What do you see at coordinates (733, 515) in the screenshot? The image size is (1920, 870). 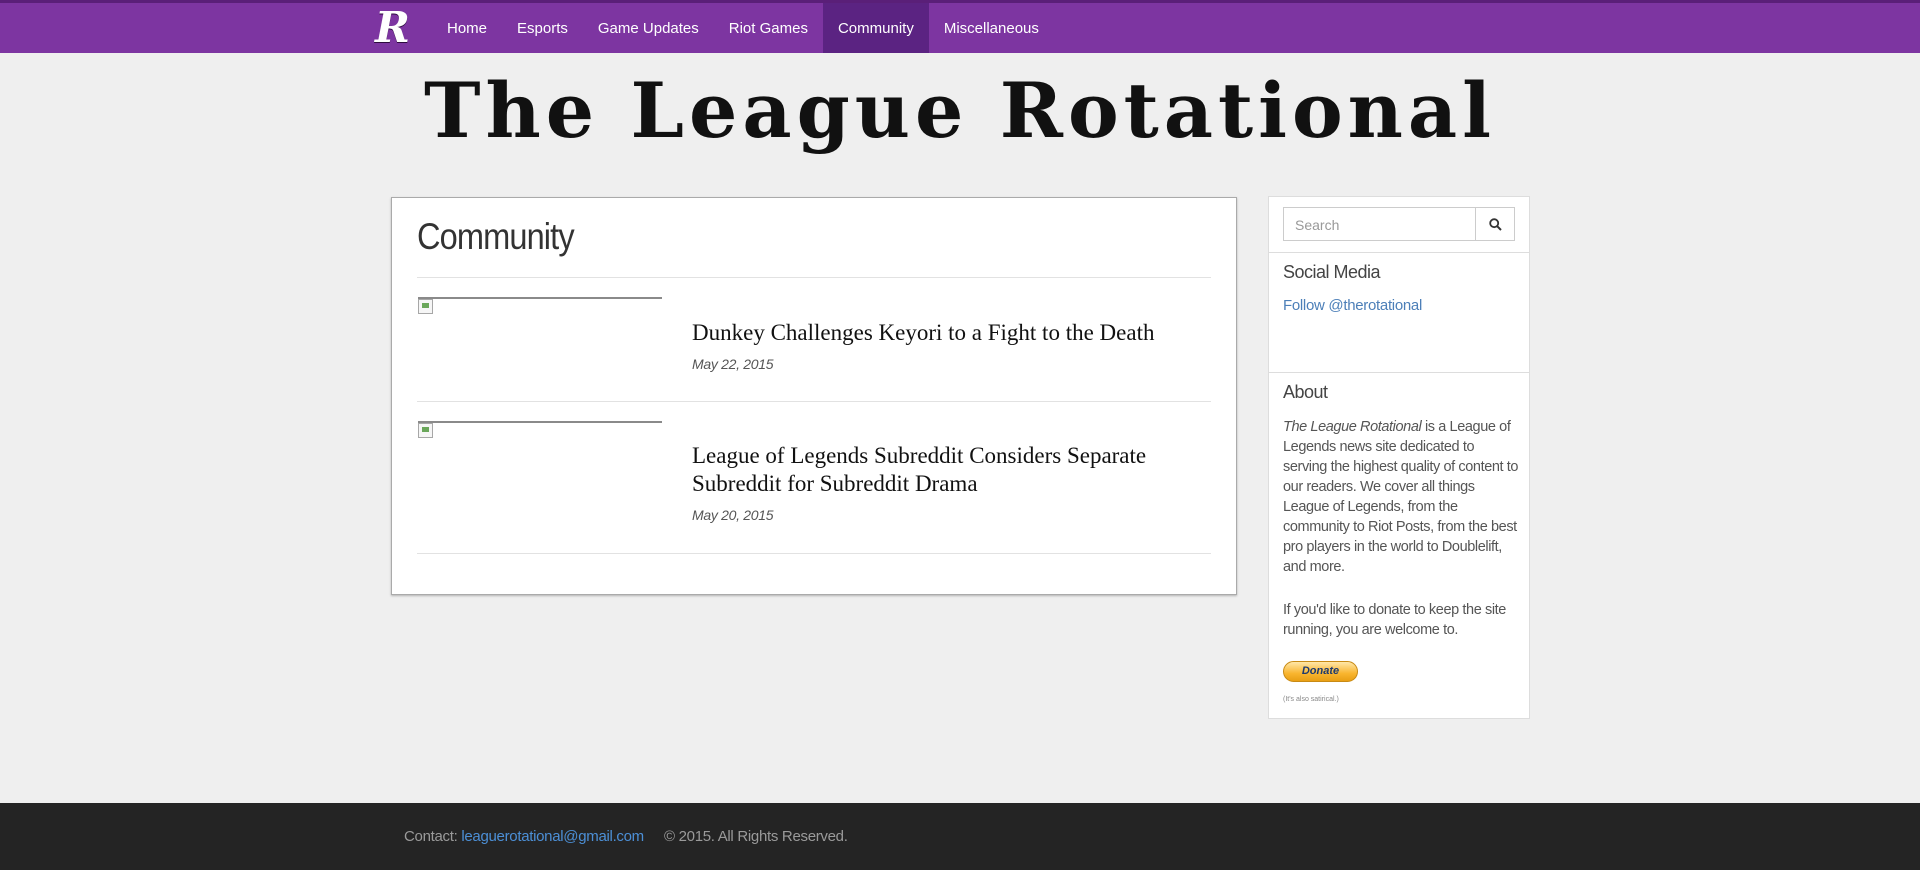 I see `article-date: May 20, 2015` at bounding box center [733, 515].